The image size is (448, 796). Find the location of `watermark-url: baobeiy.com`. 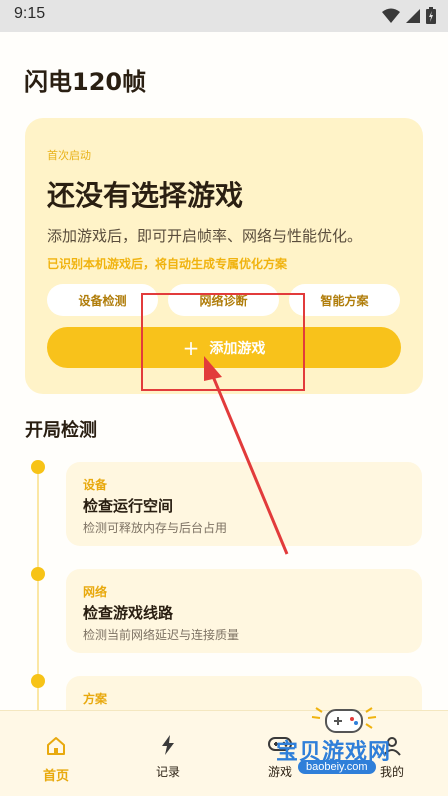

watermark-url: baobeiy.com is located at coordinates (337, 767).